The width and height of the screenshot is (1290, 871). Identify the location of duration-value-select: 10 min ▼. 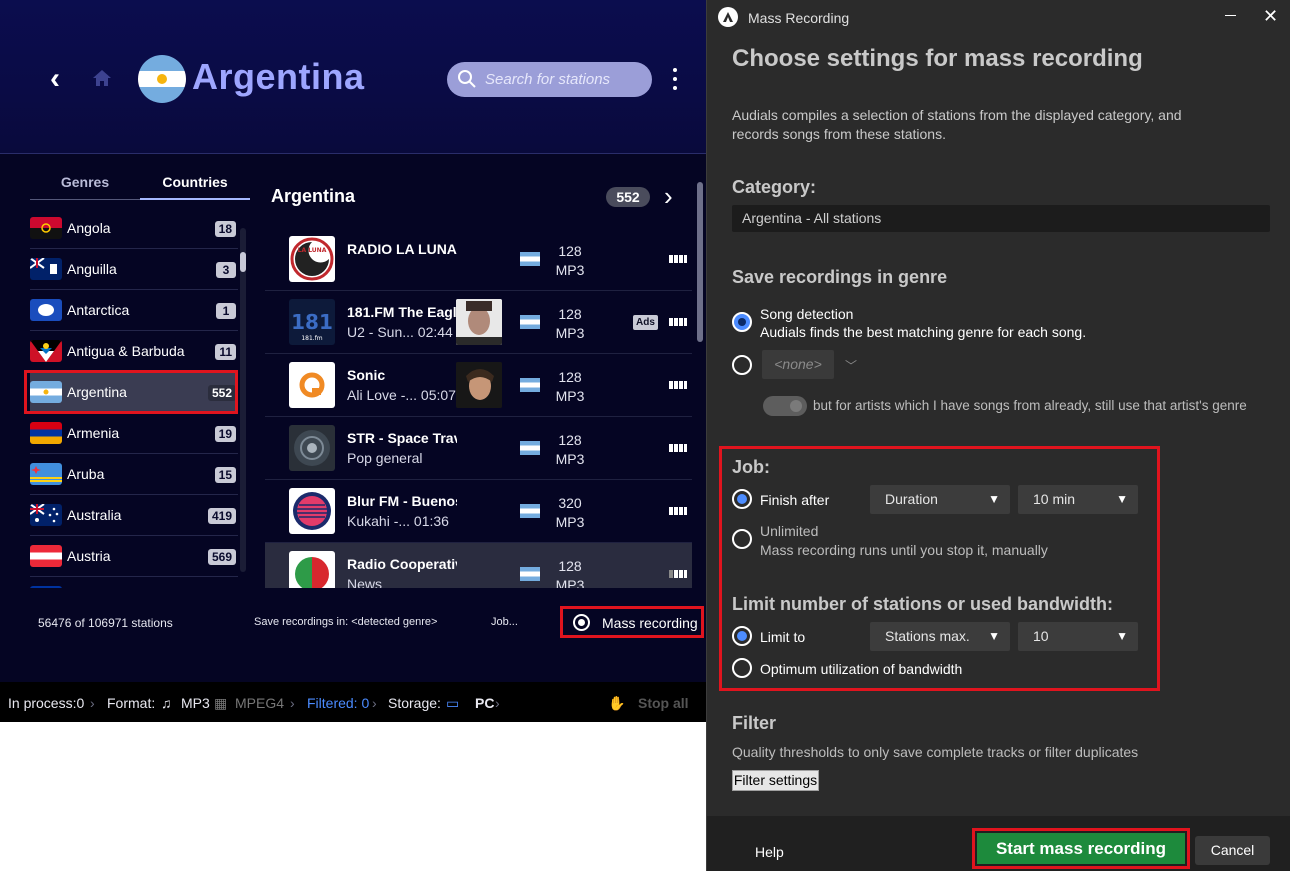
(1078, 499).